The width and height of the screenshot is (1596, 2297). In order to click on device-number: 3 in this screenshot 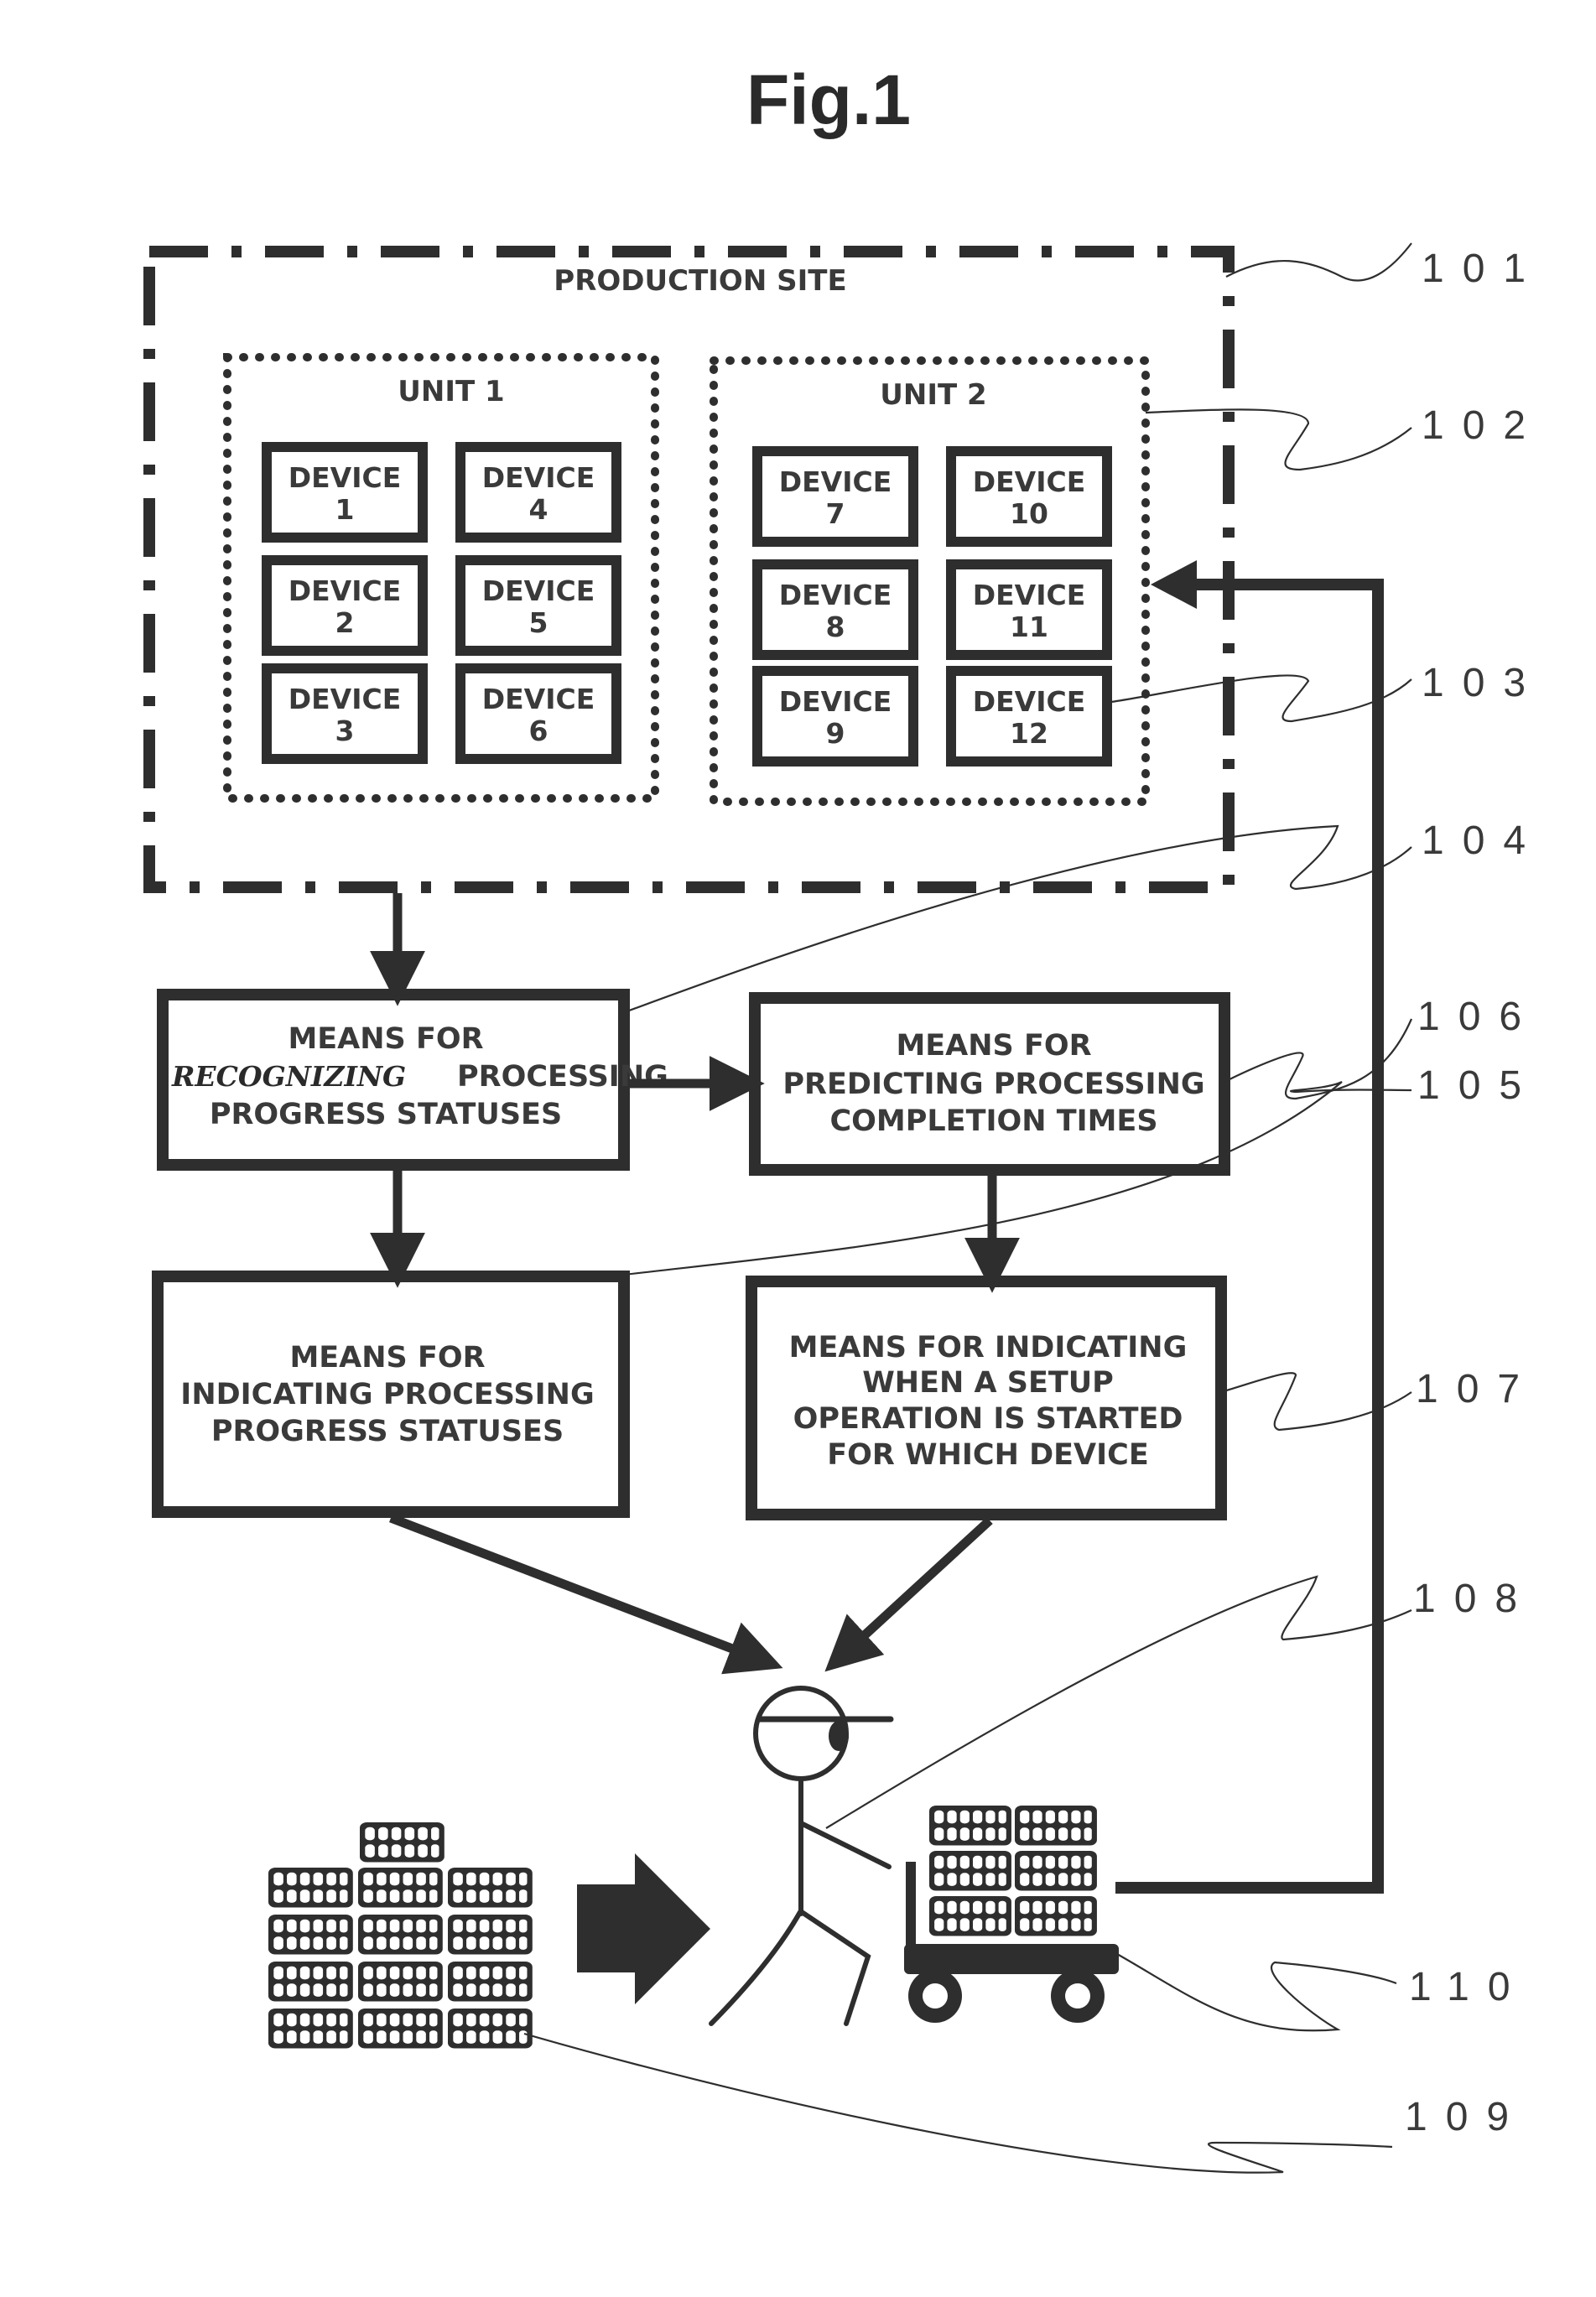, I will do `click(345, 731)`.